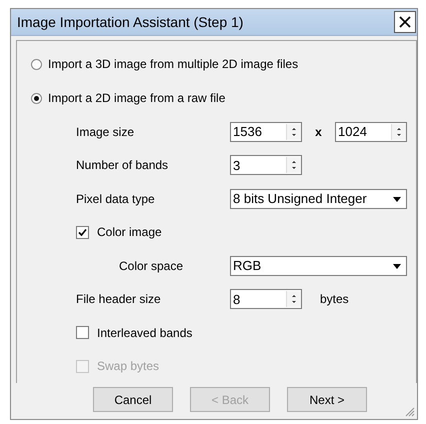  What do you see at coordinates (266, 132) in the screenshot?
I see `number-field: 1536` at bounding box center [266, 132].